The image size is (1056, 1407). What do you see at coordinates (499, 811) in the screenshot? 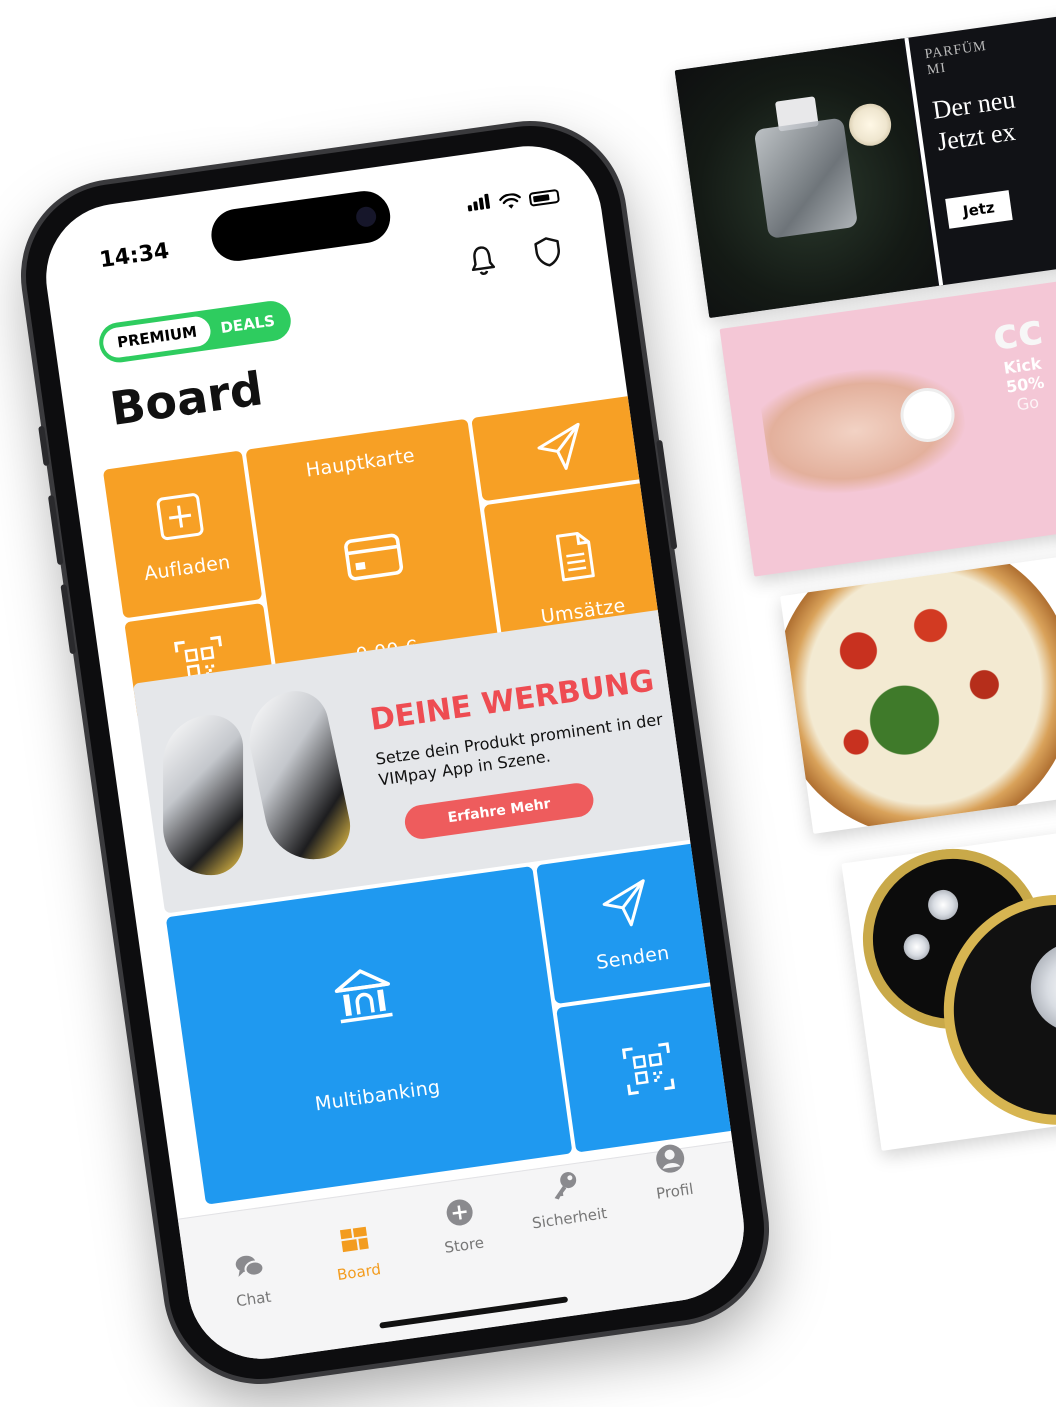
I see `ad-cta-button: Erfahre Mehr` at bounding box center [499, 811].